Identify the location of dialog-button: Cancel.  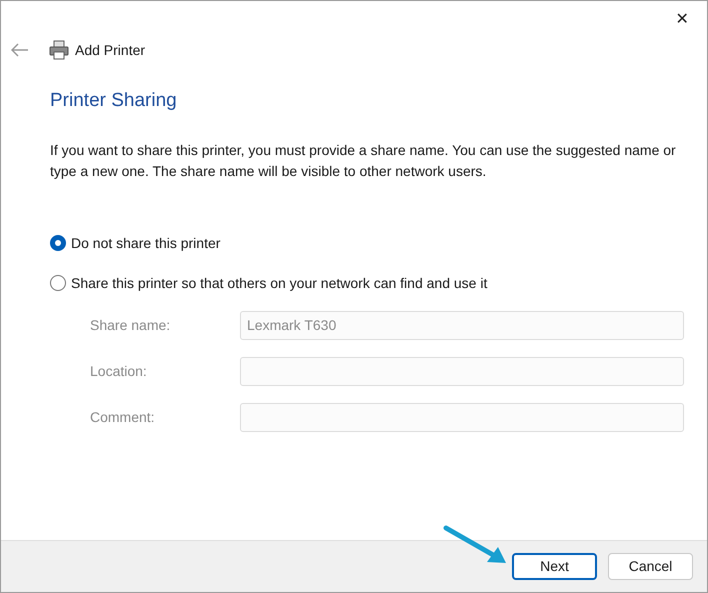
(650, 566).